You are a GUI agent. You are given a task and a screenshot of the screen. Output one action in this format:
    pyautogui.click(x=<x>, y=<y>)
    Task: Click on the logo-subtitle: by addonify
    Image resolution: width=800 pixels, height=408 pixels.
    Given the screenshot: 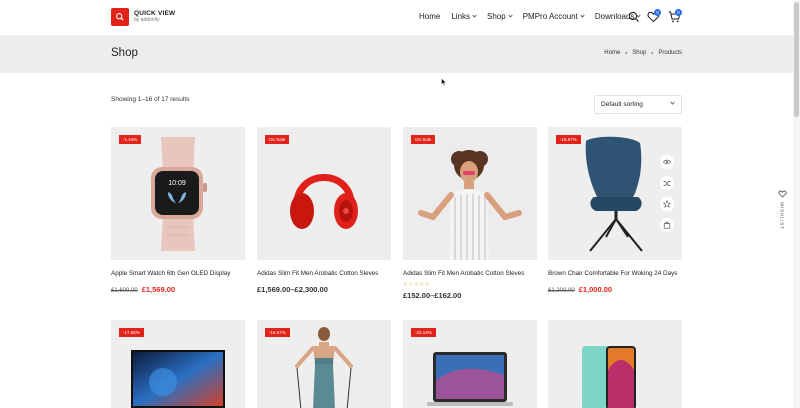 What is the action you would take?
    pyautogui.click(x=147, y=20)
    